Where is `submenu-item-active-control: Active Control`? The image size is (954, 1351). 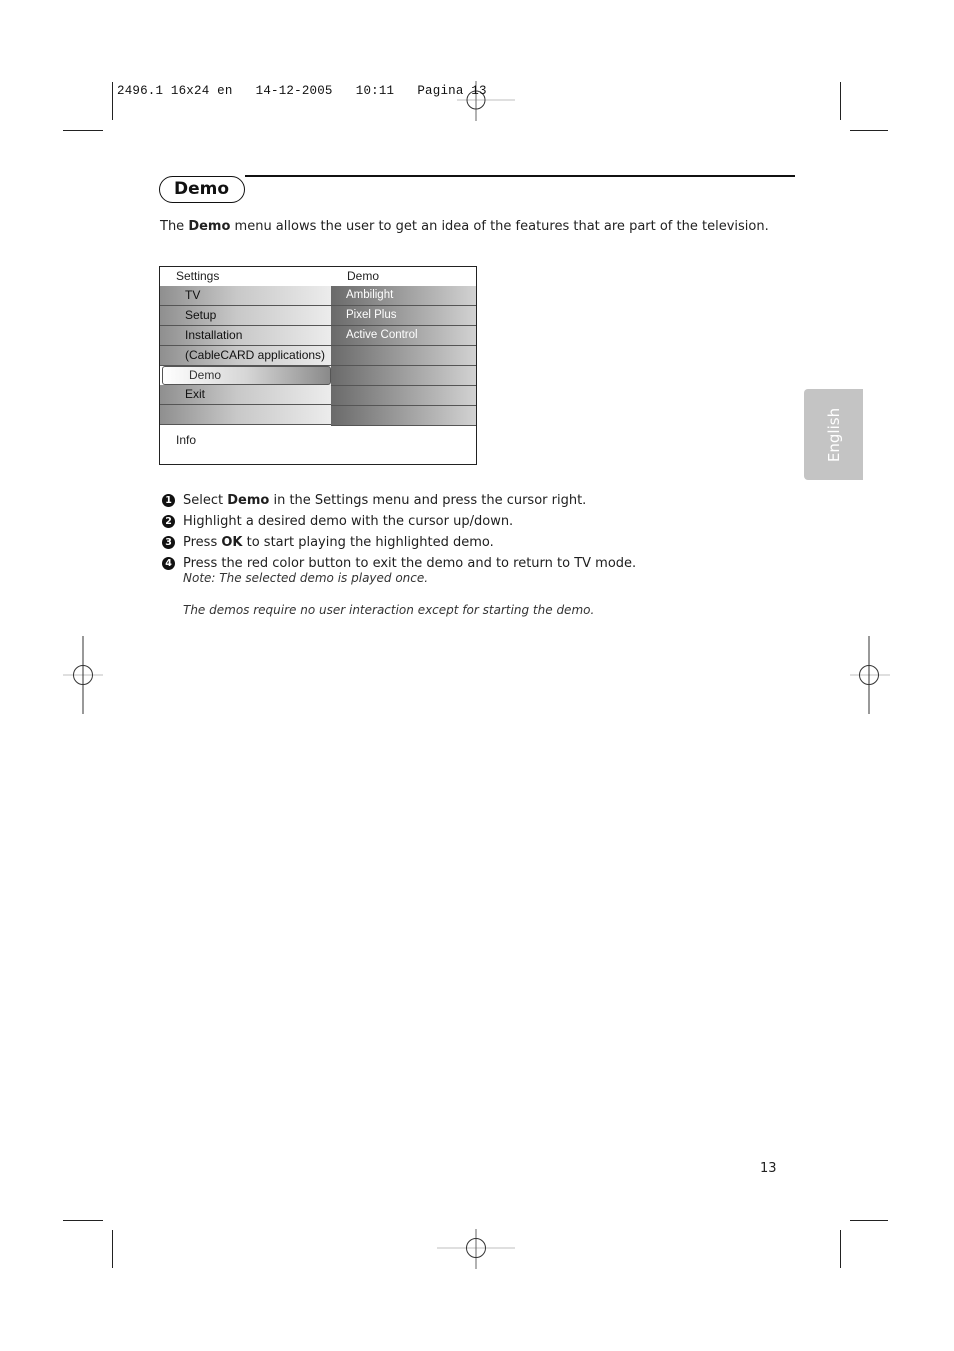
submenu-item-active-control: Active Control is located at coordinates (403, 336).